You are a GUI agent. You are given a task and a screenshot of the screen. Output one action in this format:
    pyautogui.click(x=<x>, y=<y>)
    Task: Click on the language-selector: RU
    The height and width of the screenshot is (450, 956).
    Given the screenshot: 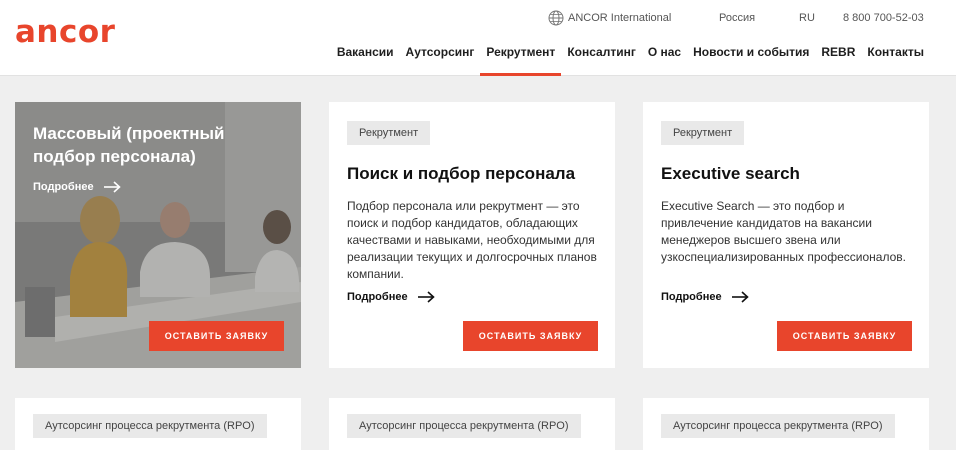 What is the action you would take?
    pyautogui.click(x=807, y=18)
    